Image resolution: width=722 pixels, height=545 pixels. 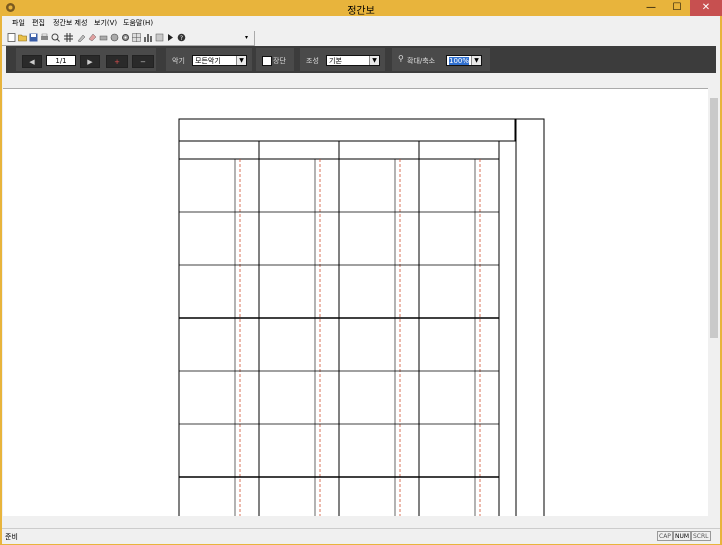 I want to click on menu-edit: 편집, so click(x=38, y=23).